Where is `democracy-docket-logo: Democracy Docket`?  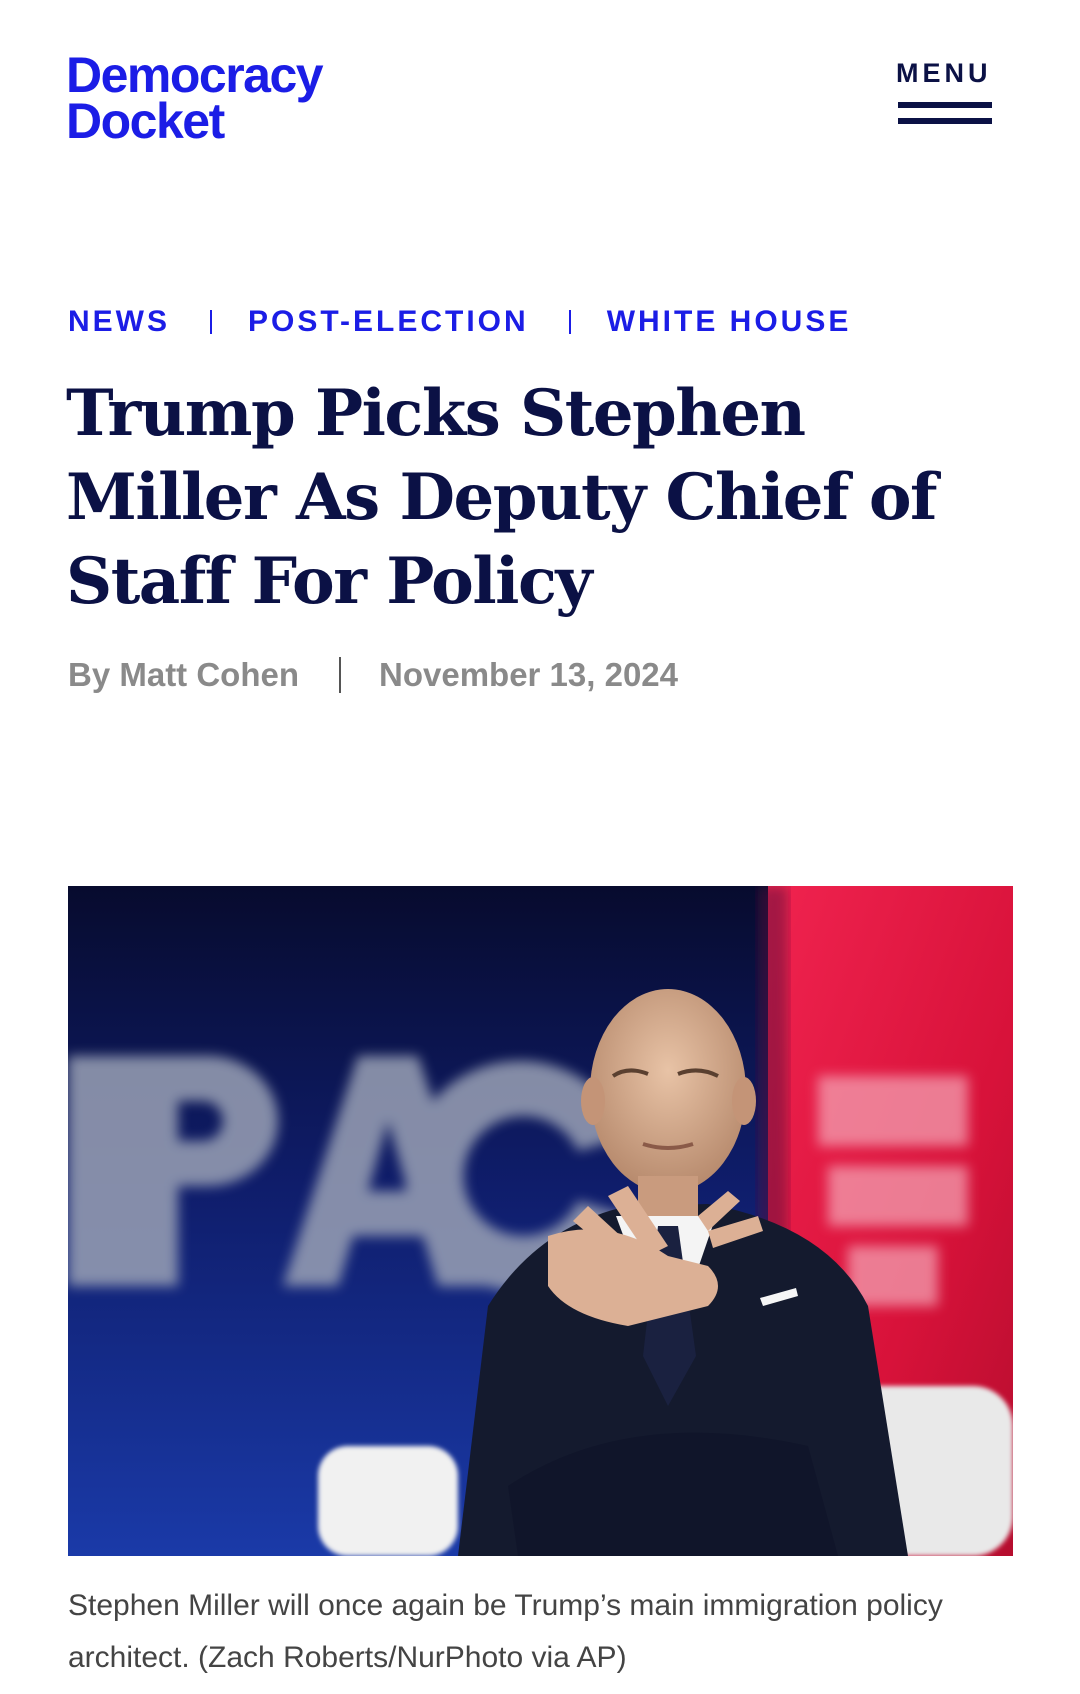
democracy-docket-logo: Democracy Docket is located at coordinates (195, 98).